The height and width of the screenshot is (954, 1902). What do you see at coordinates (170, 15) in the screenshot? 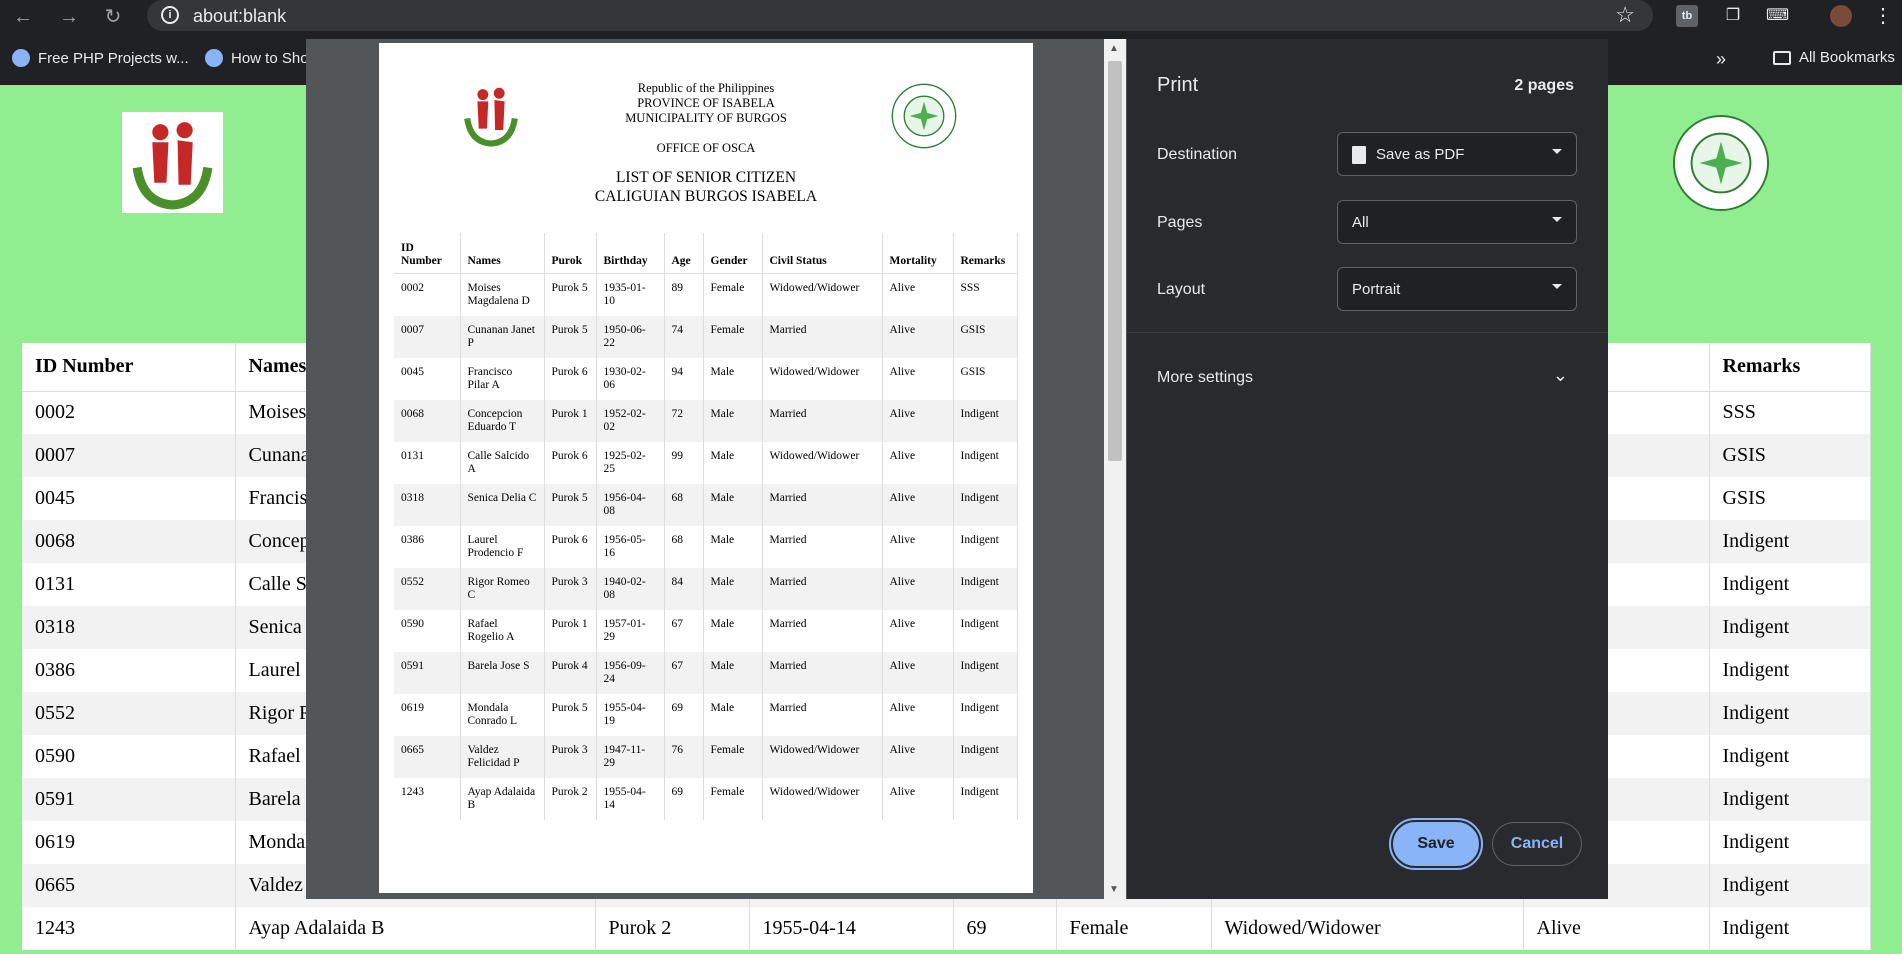
I see `site-info-icon: i` at bounding box center [170, 15].